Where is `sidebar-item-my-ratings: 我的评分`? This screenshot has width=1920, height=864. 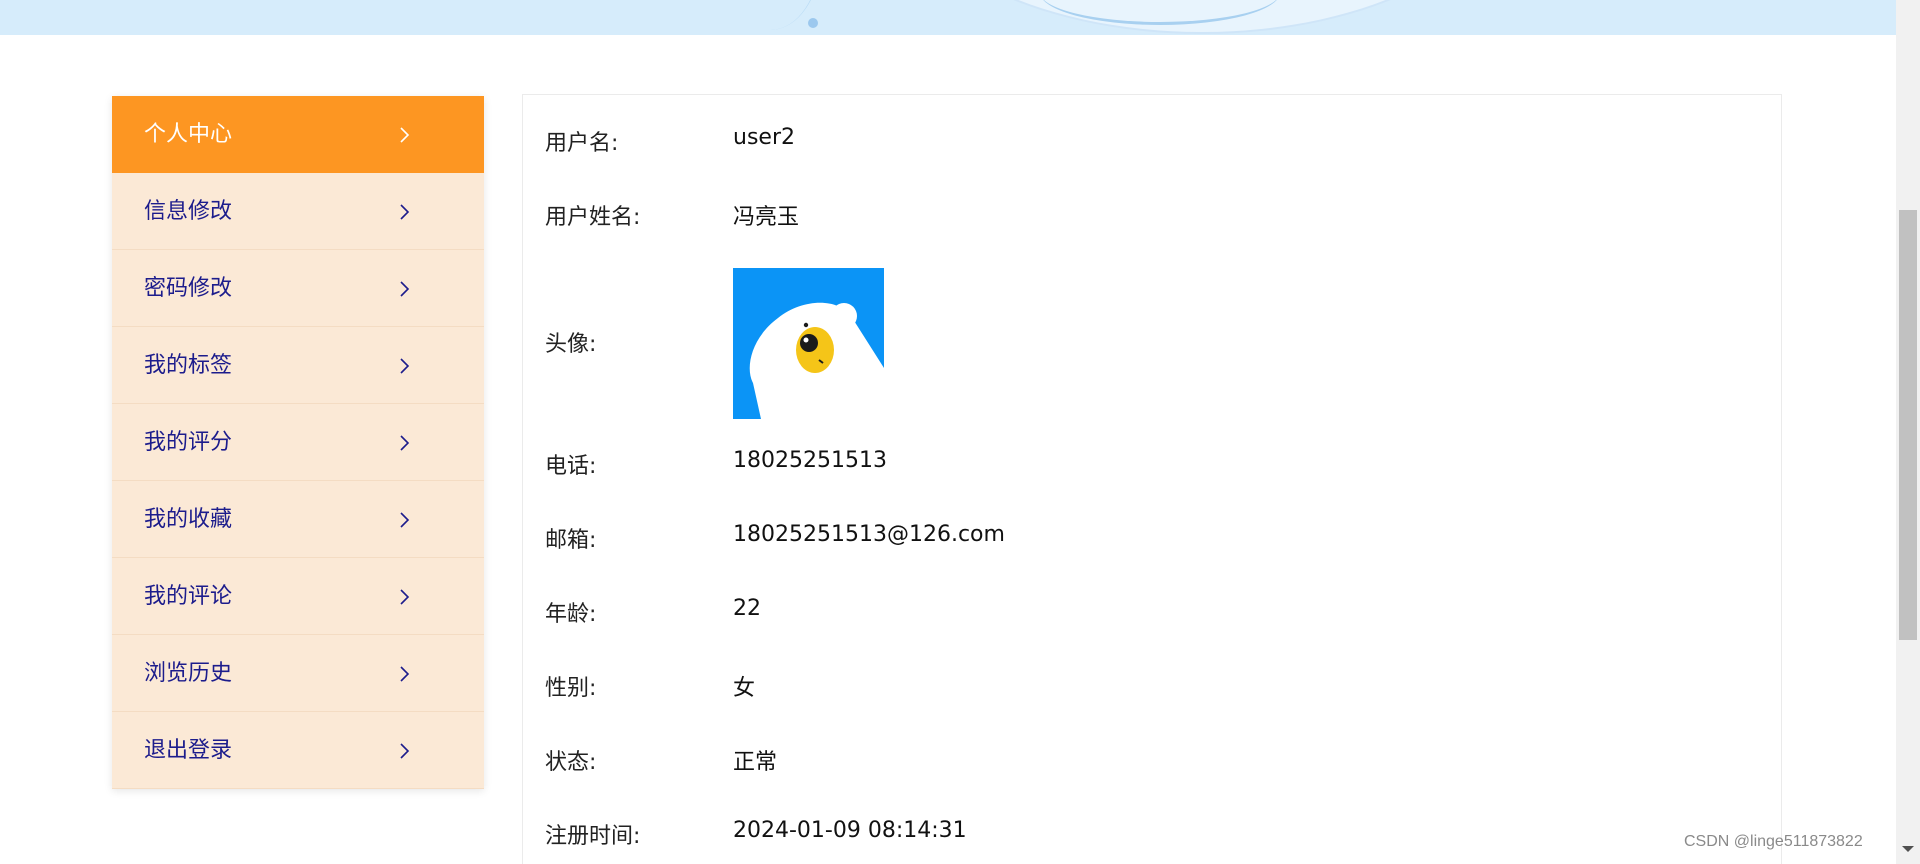
sidebar-item-my-ratings: 我的评分 is located at coordinates (298, 442).